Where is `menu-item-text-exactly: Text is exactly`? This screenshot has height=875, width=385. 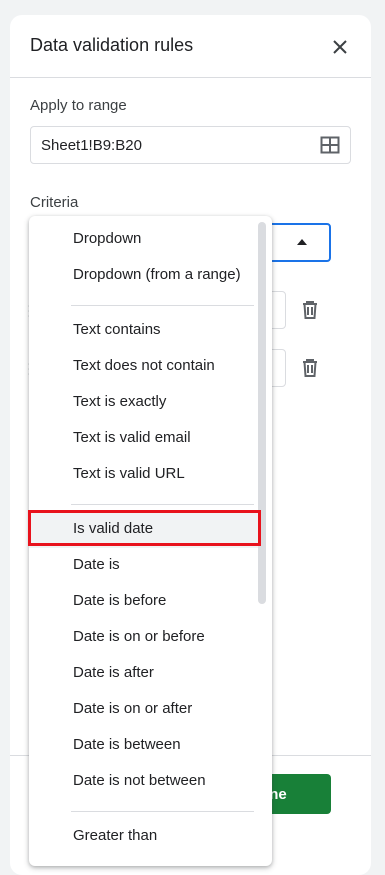
menu-item-text-exactly: Text is exactly is located at coordinates (144, 403).